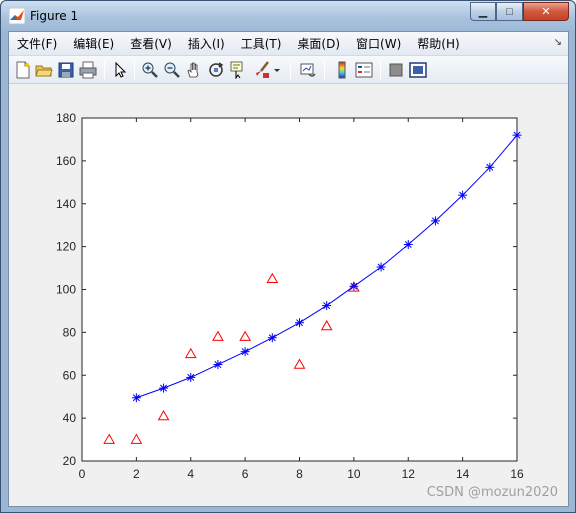 The image size is (576, 513). I want to click on menu-insert: 插入(I), so click(206, 44).